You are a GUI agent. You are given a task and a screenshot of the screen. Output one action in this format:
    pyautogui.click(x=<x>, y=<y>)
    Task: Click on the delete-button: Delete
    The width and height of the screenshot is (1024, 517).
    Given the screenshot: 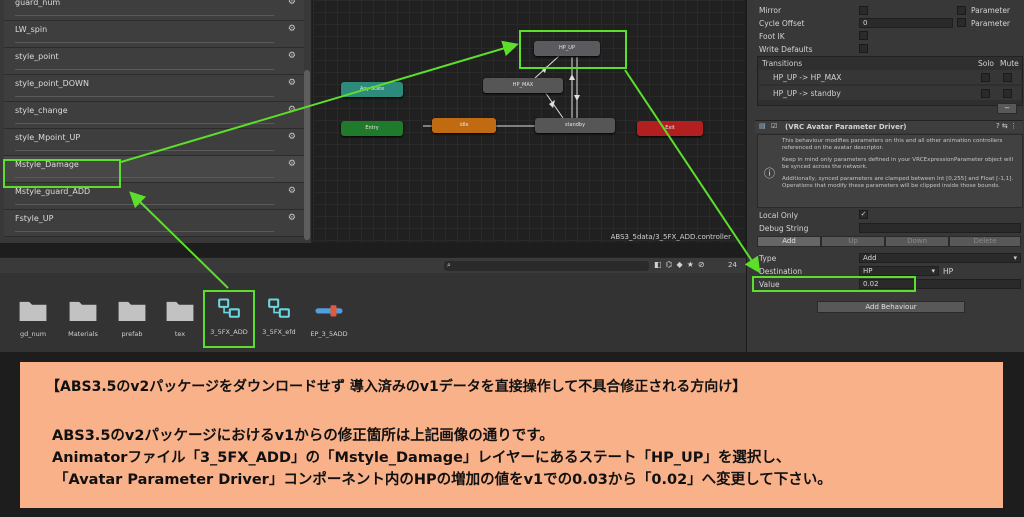 What is the action you would take?
    pyautogui.click(x=985, y=241)
    